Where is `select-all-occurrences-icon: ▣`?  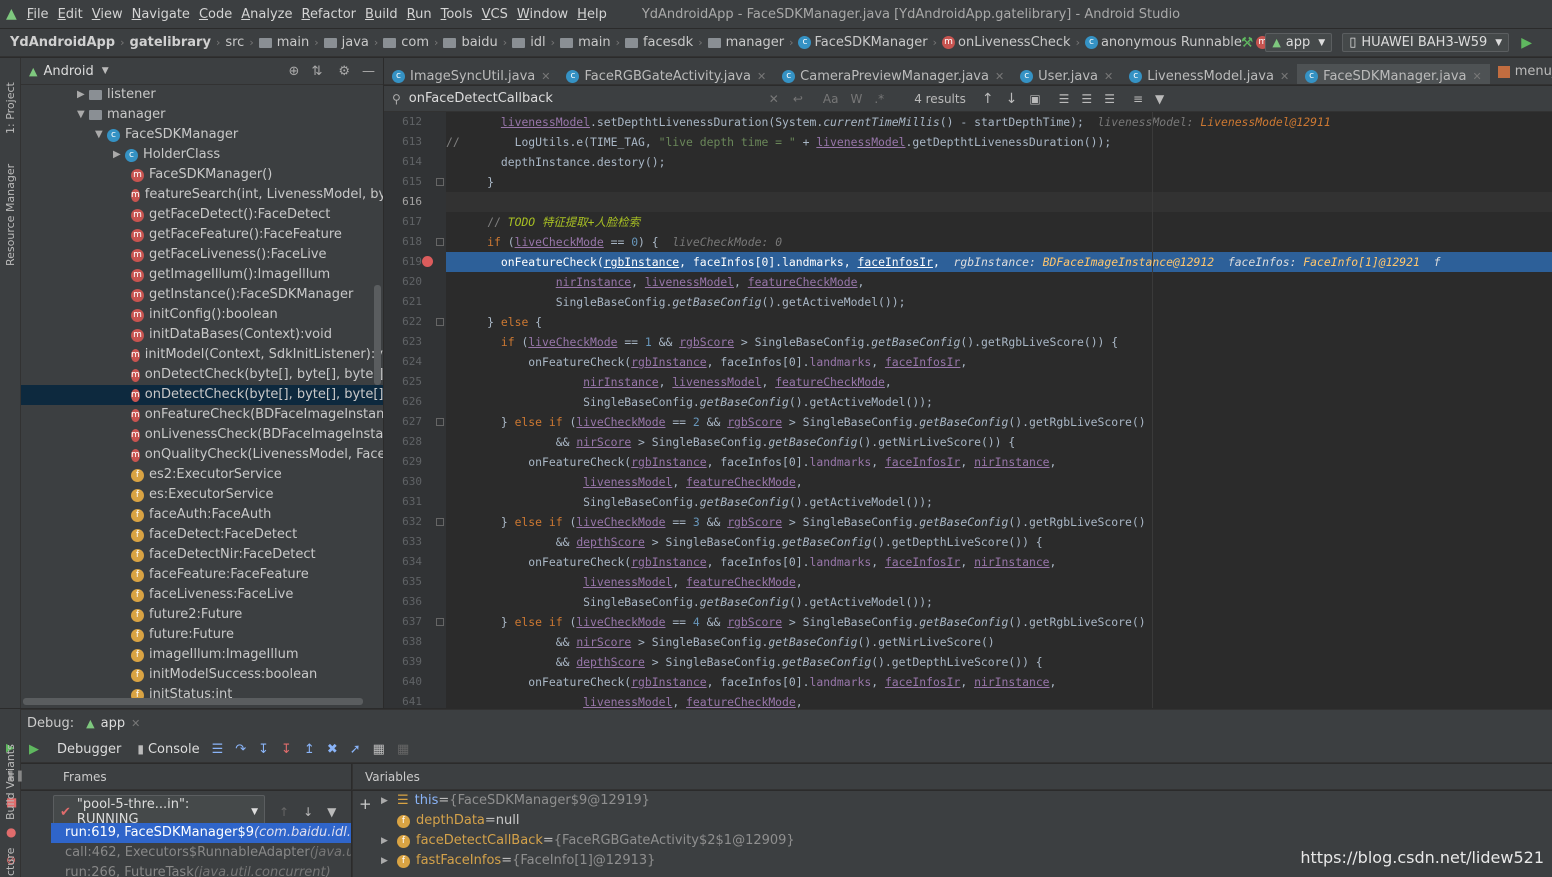
select-all-occurrences-icon: ▣ is located at coordinates (1034, 99).